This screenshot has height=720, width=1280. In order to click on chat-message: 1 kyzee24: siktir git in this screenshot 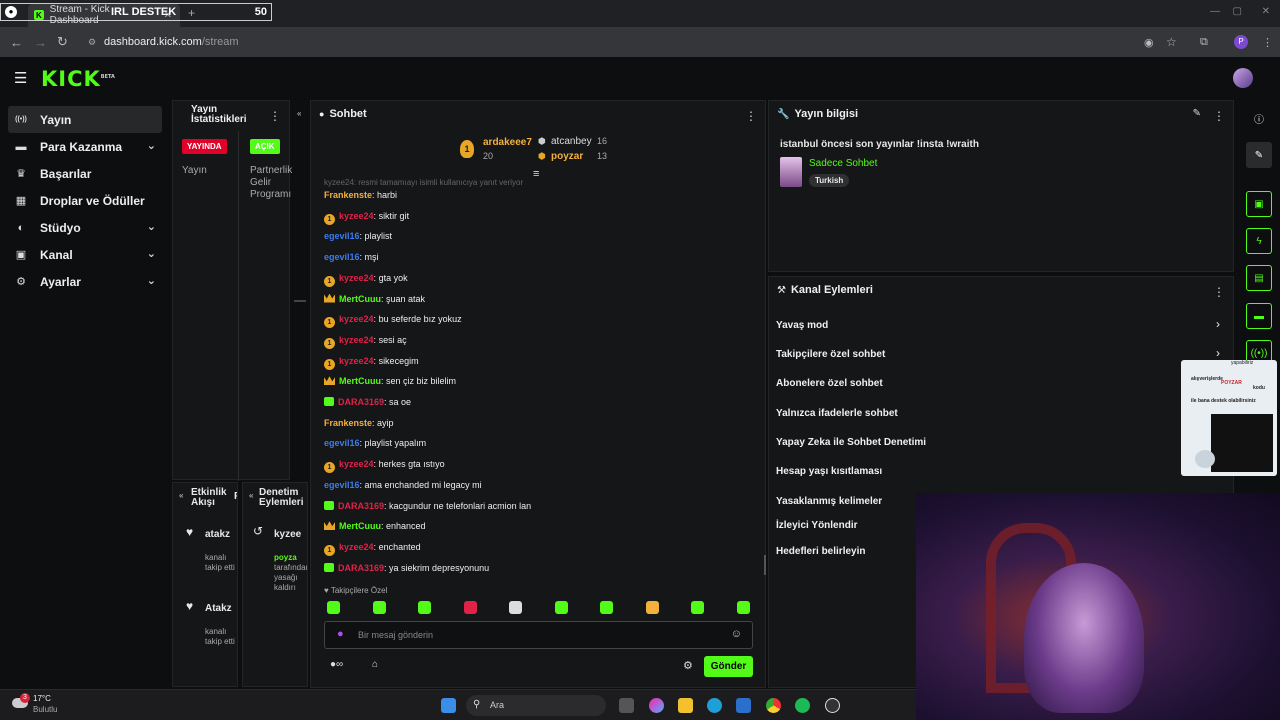, I will do `click(366, 218)`.